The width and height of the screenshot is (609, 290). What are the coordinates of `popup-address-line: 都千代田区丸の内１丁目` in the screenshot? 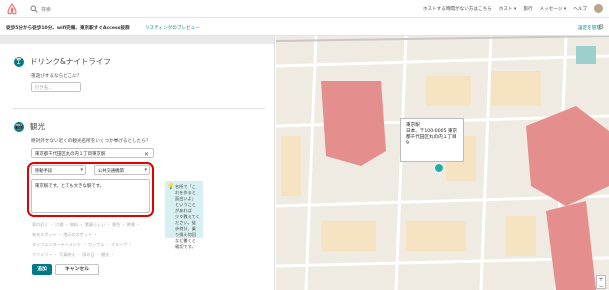 It's located at (431, 137).